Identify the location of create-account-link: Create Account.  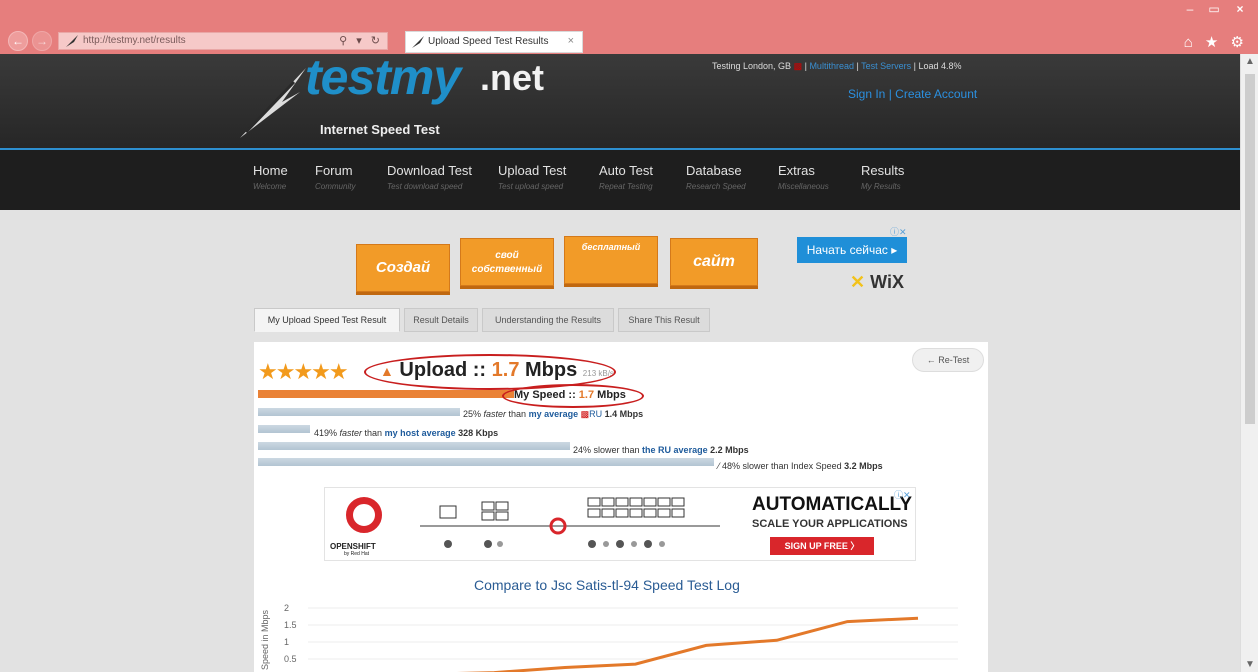
(936, 94).